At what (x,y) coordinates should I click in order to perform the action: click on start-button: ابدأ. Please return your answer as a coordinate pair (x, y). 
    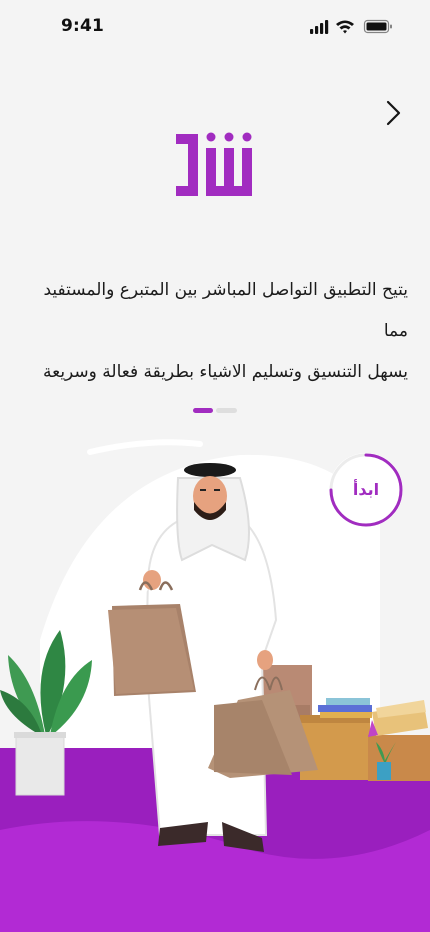
    Looking at the image, I should click on (366, 490).